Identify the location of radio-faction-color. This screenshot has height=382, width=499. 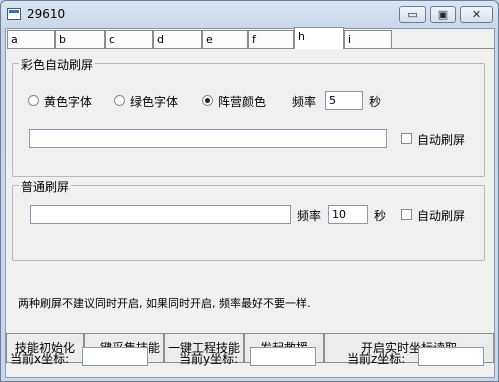
(207, 100).